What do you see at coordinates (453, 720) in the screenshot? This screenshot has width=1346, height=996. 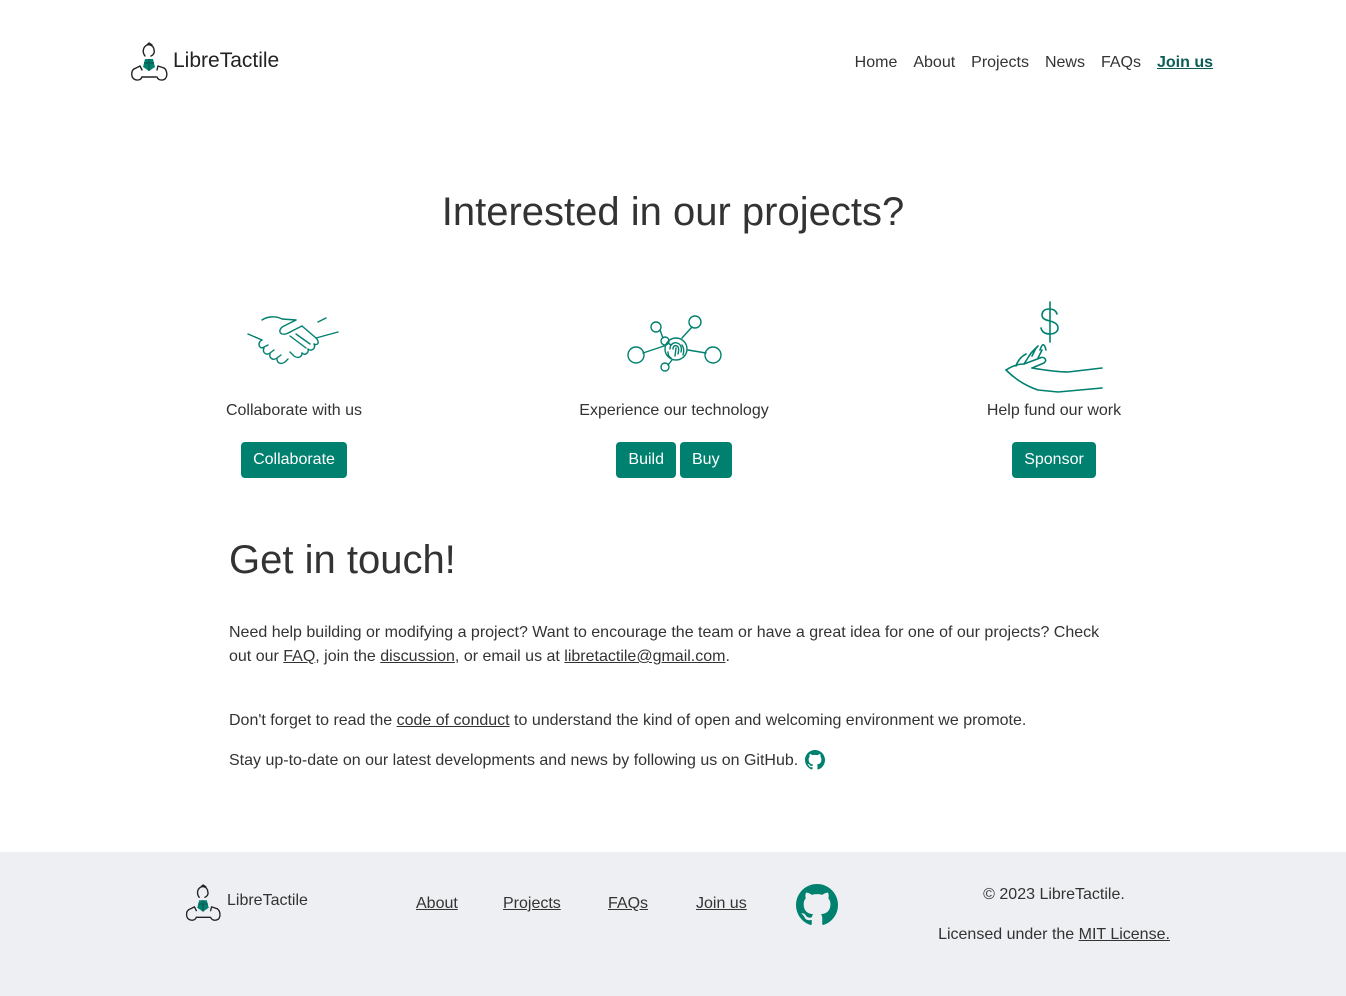 I see `code-of-conduct-link: code of conduct` at bounding box center [453, 720].